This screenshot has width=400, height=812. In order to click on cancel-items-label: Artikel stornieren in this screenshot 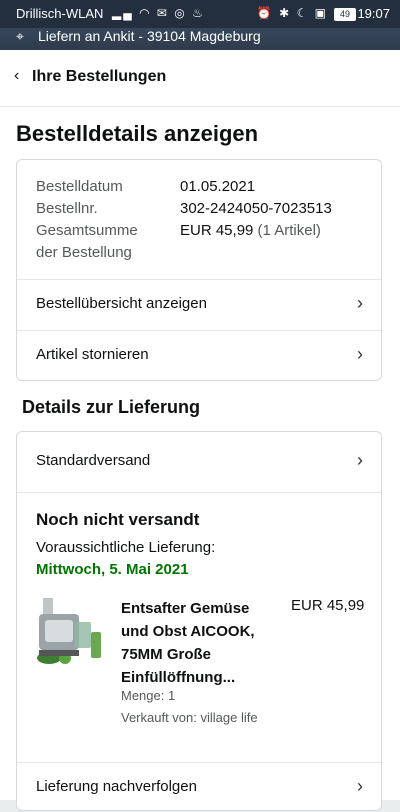, I will do `click(92, 354)`.